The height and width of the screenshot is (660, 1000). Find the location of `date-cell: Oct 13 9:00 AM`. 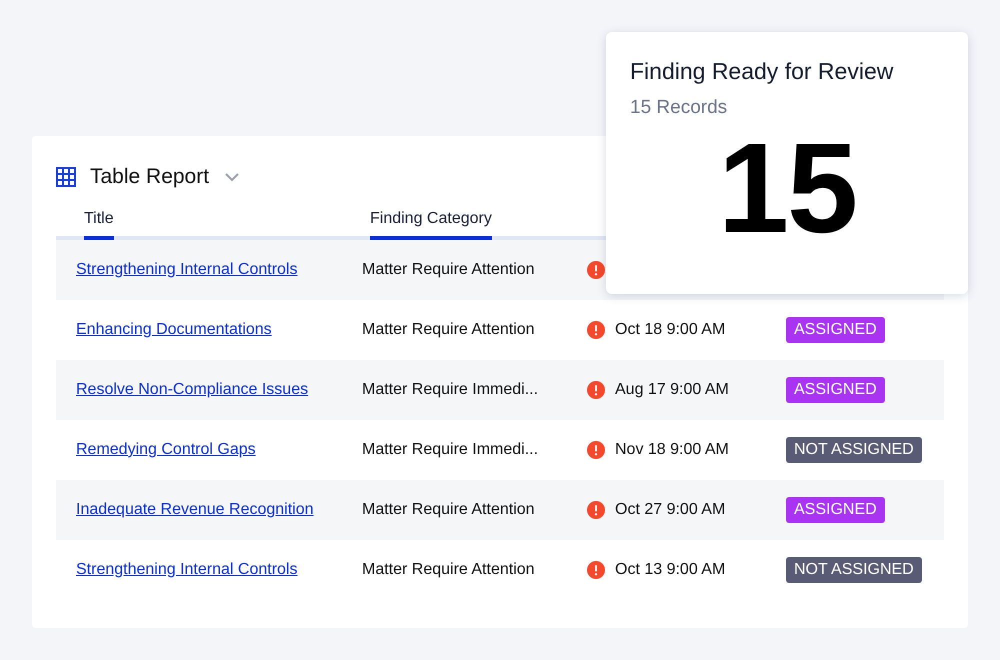

date-cell: Oct 13 9:00 AM is located at coordinates (670, 570).